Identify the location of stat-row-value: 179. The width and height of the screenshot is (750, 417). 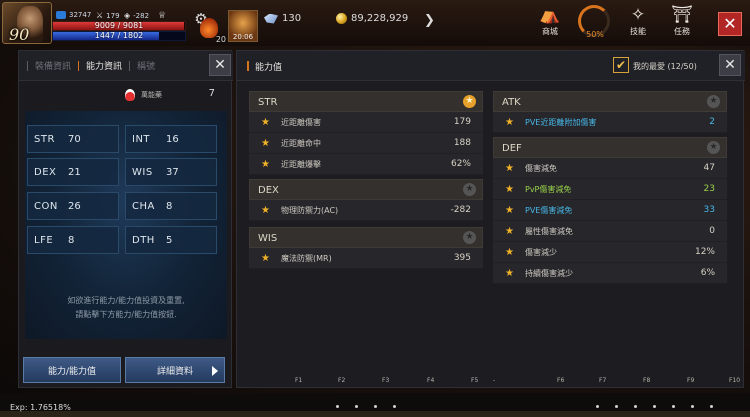
(462, 122).